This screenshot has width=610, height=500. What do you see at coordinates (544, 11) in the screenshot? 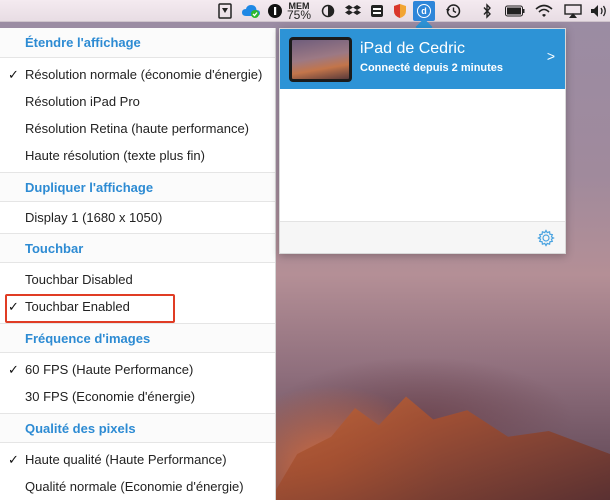
I see `wifi-icon` at bounding box center [544, 11].